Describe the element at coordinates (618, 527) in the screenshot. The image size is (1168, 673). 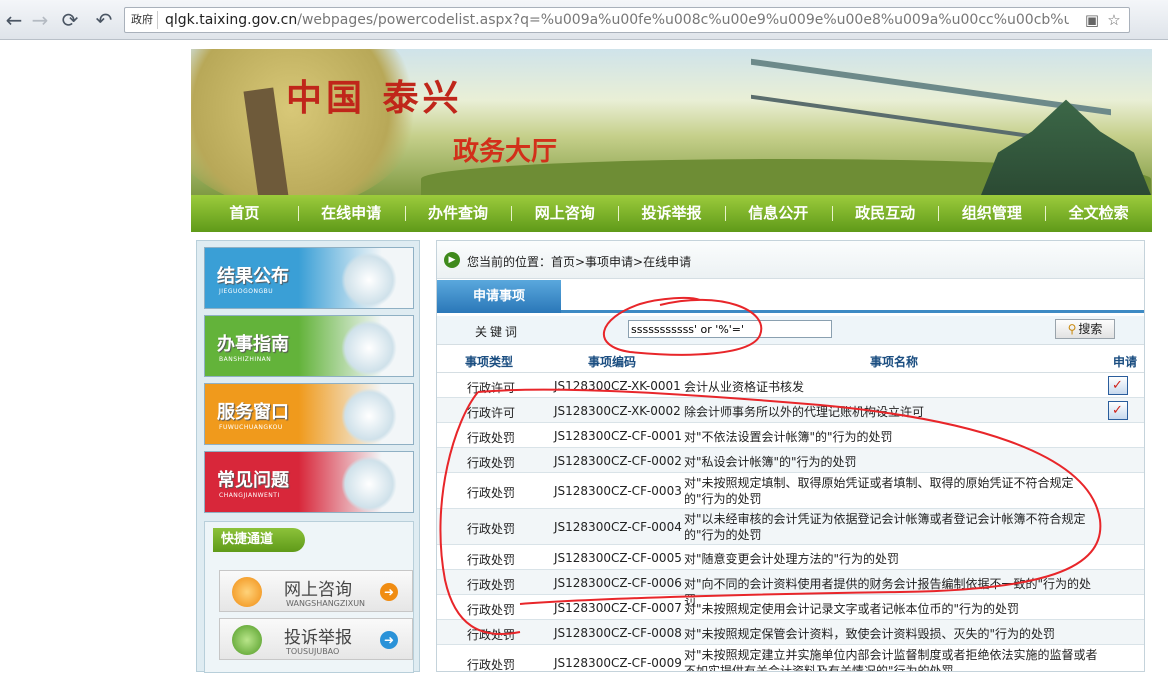
I see `item-code: JS128300CZ-CF-0004` at that location.